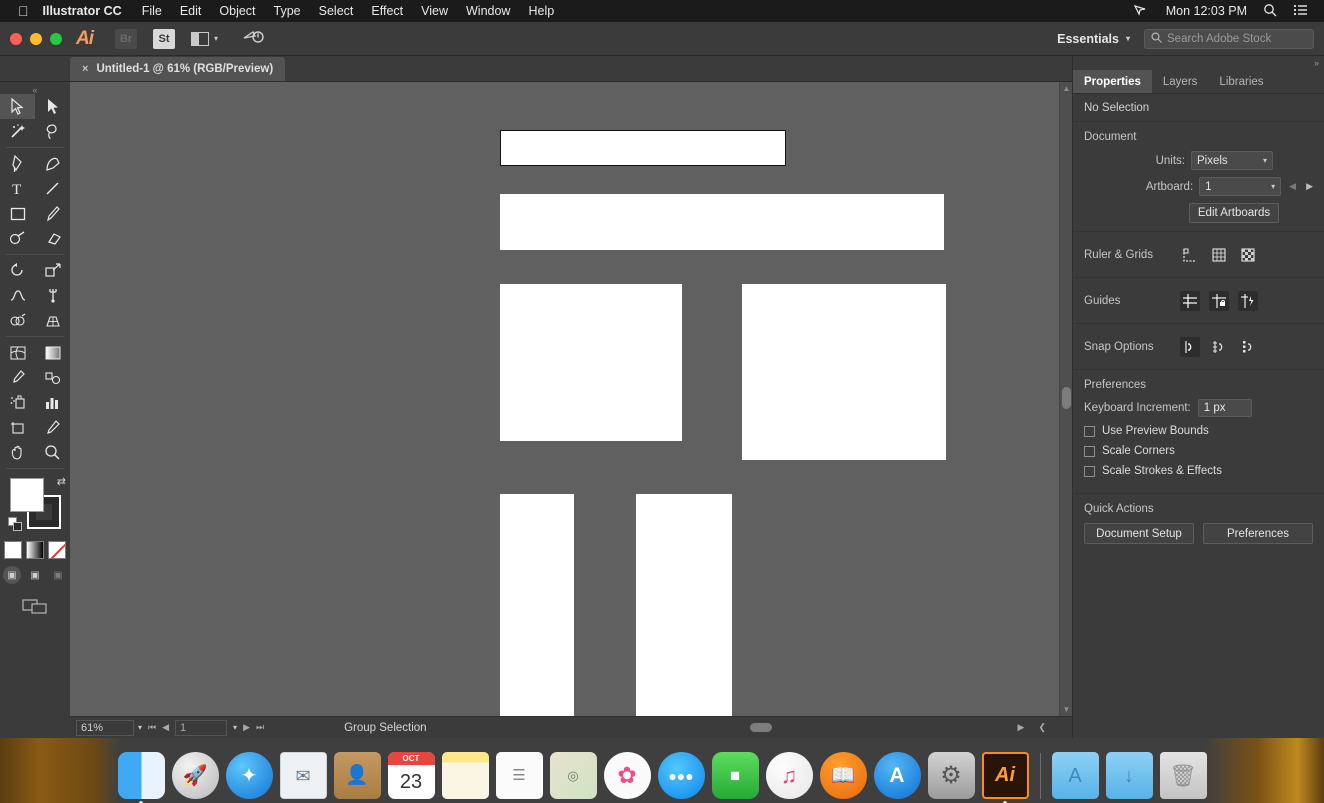 The height and width of the screenshot is (803, 1324). I want to click on change-screen-mode-icon, so click(35, 605).